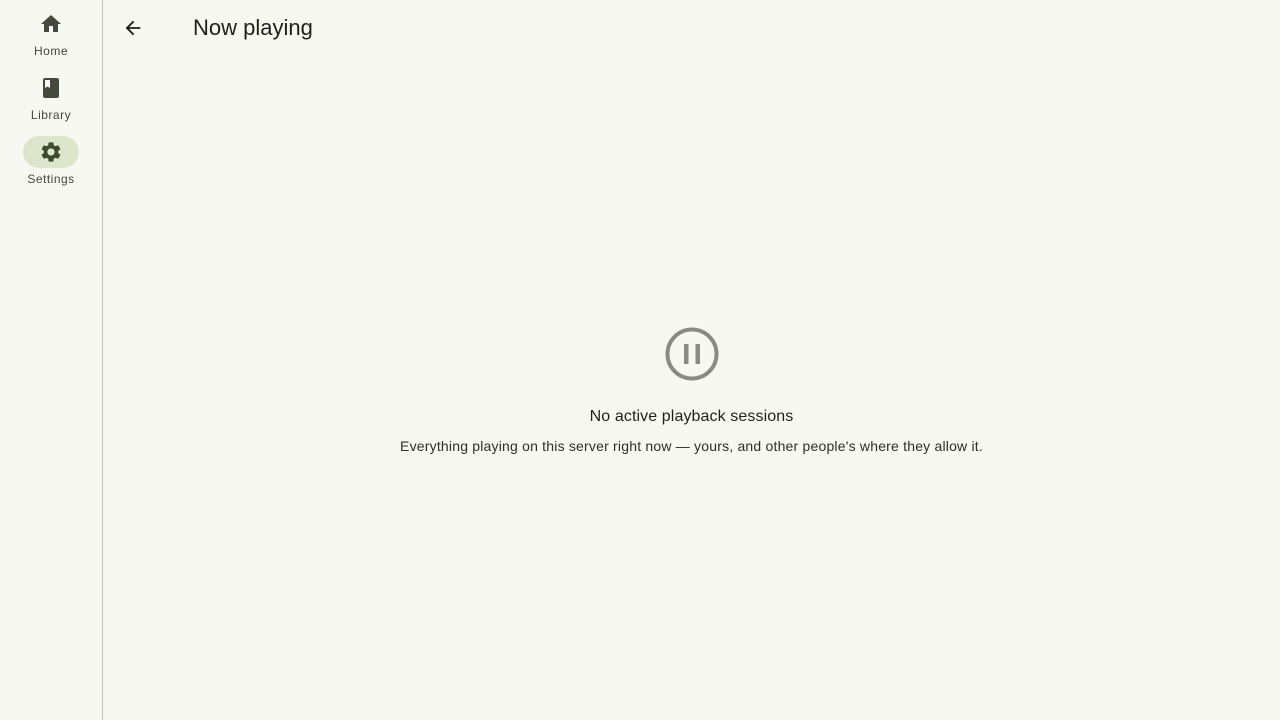  I want to click on nav-item-home: Home, so click(51, 40).